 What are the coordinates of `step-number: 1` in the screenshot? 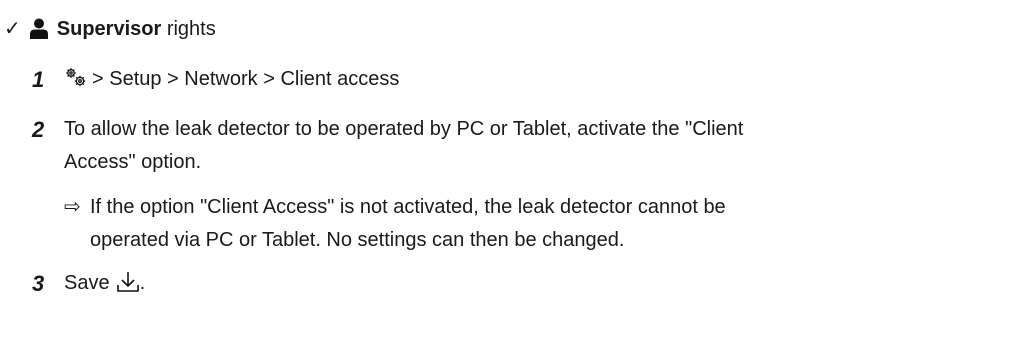 It's located at (38, 79).